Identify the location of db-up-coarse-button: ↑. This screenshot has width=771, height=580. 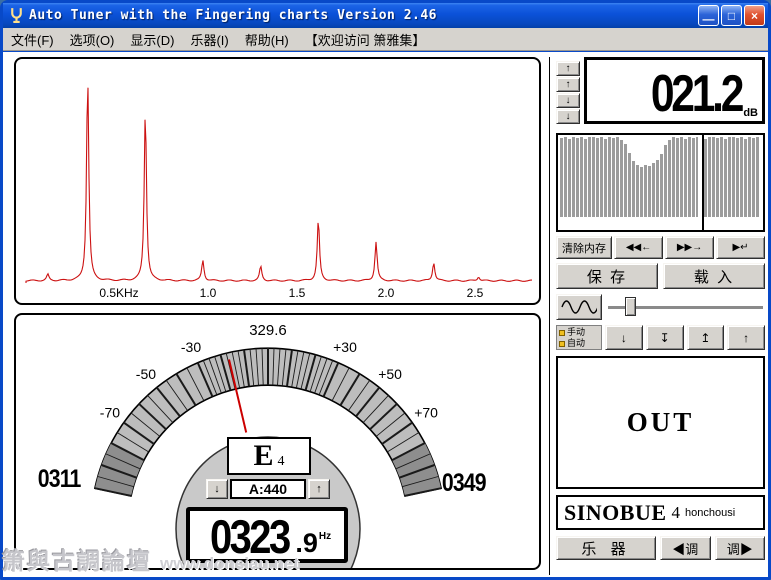
(568, 68).